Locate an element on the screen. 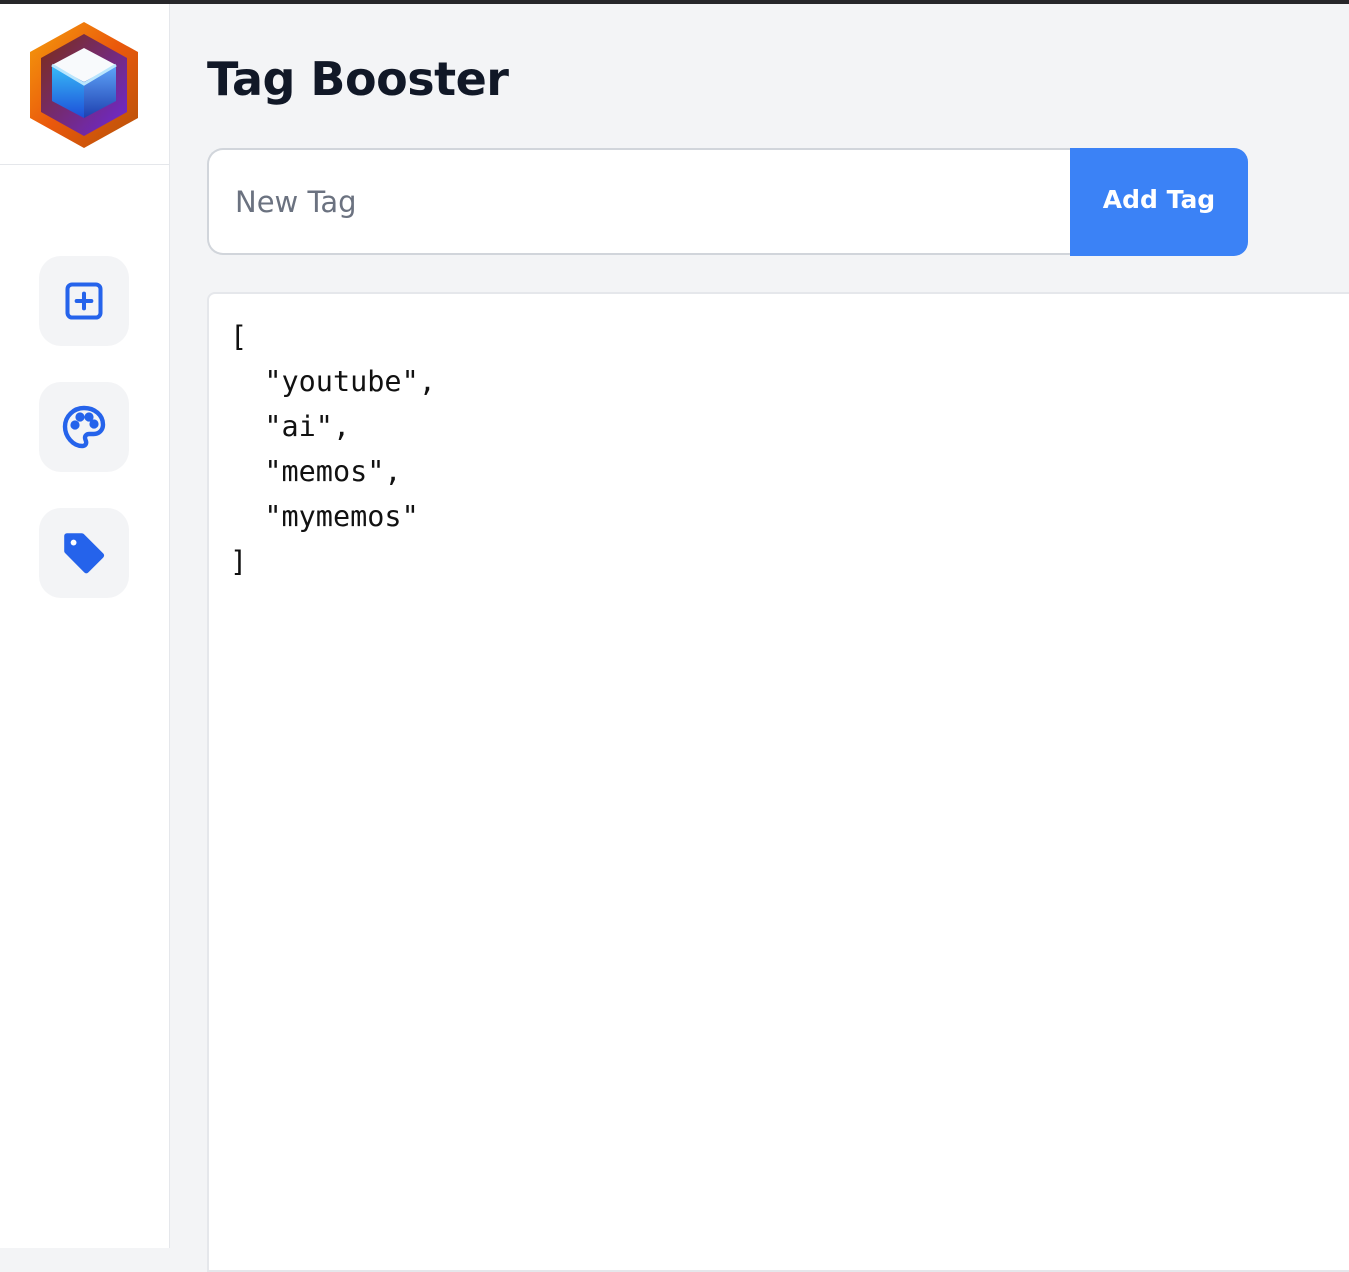  tags-json-text: [ "youtube", "ai", "memos", "mymemos" ] is located at coordinates (333, 449).